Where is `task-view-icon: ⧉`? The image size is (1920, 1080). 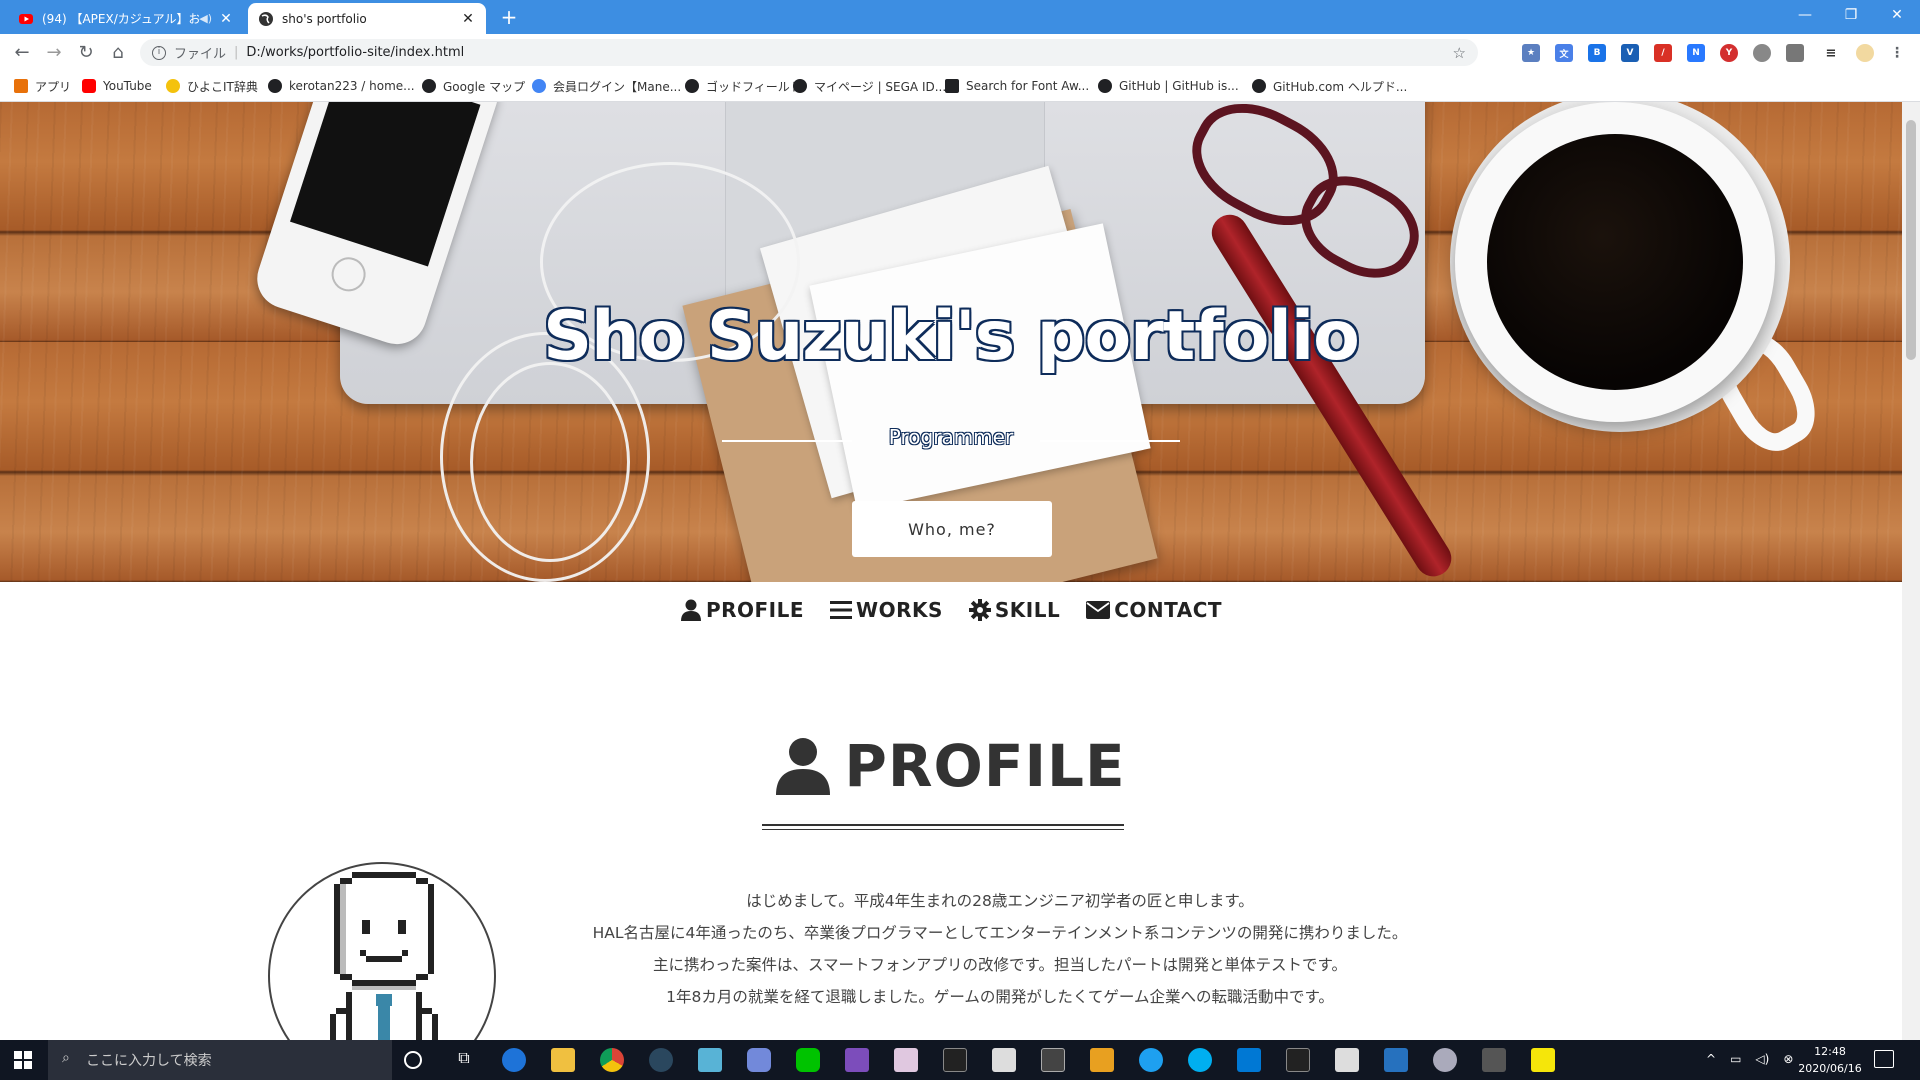
task-view-icon: ⧉ is located at coordinates (464, 1060).